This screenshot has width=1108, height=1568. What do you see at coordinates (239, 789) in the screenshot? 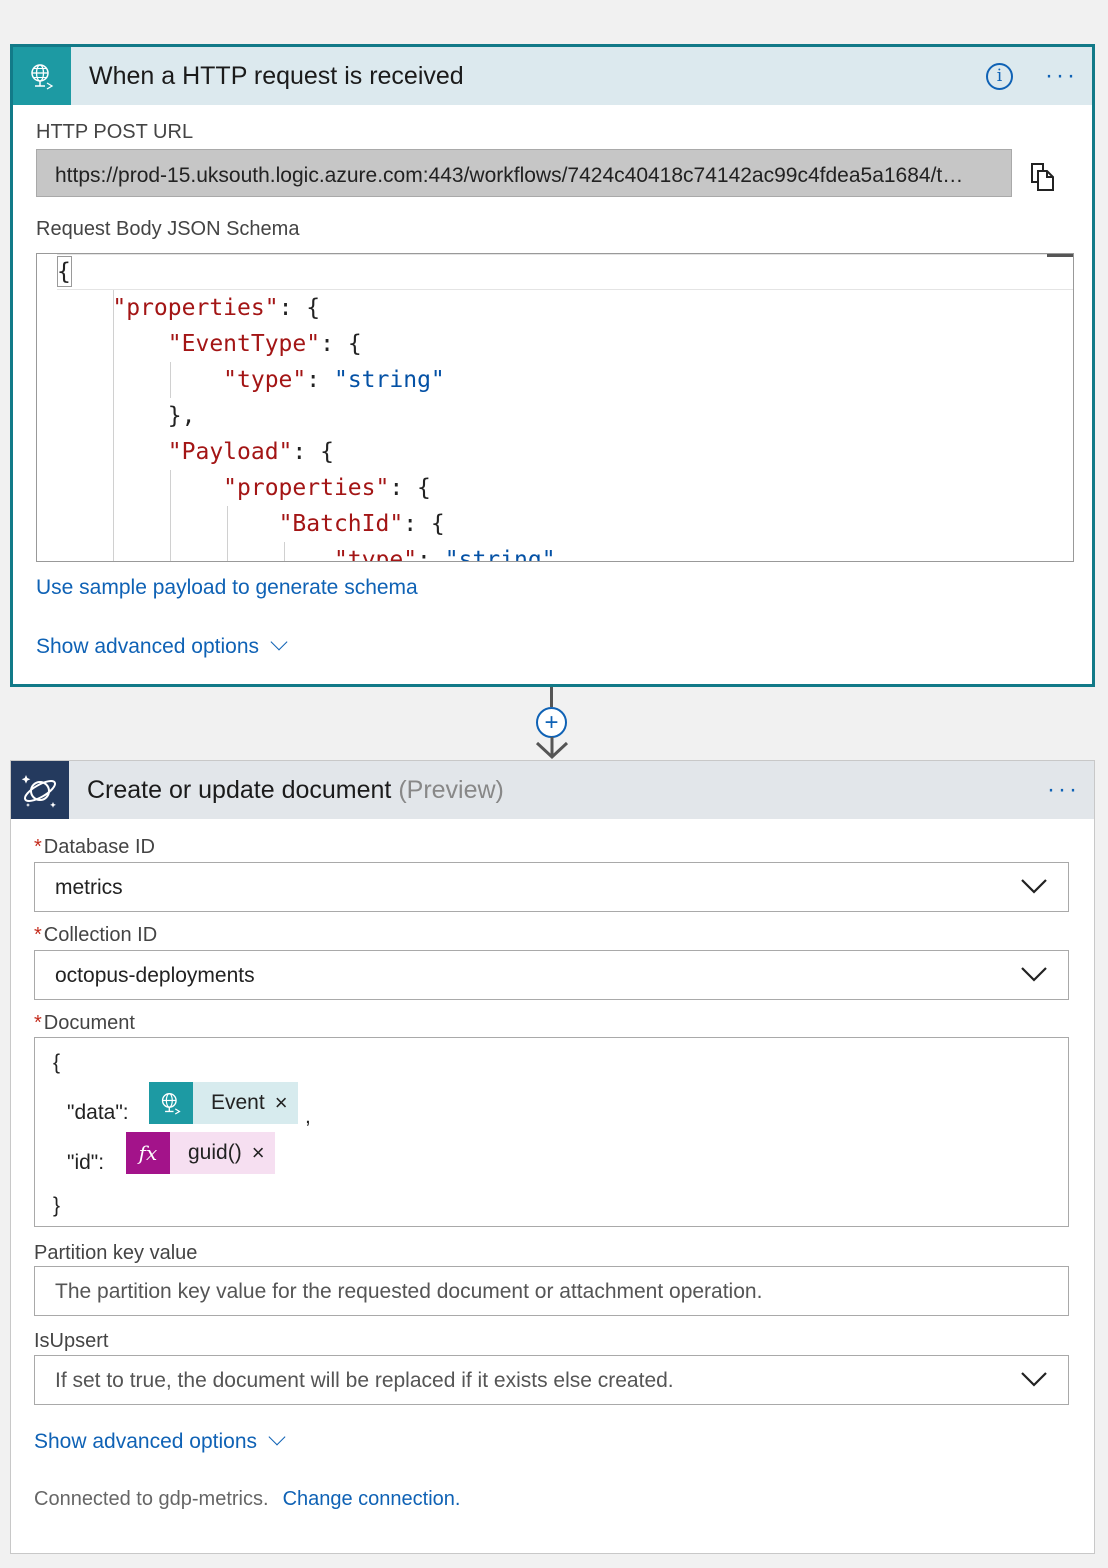
I see `action-title-text: Create or update document` at bounding box center [239, 789].